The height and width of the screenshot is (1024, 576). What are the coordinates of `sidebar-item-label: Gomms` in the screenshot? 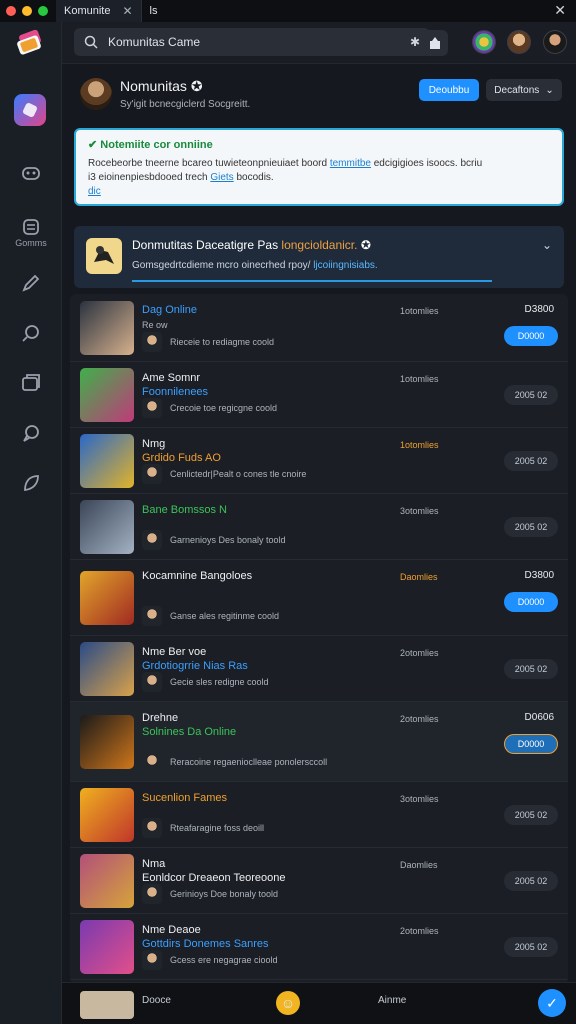 It's located at (31, 243).